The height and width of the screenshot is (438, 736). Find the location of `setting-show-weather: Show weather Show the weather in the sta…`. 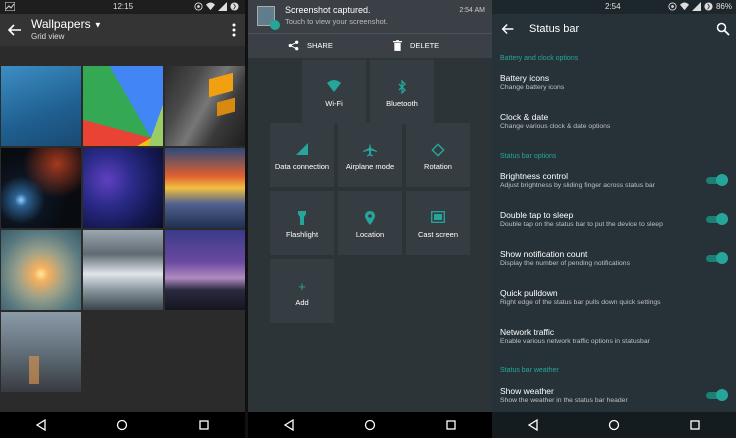

setting-show-weather: Show weather Show the weather in the sta… is located at coordinates (614, 398).